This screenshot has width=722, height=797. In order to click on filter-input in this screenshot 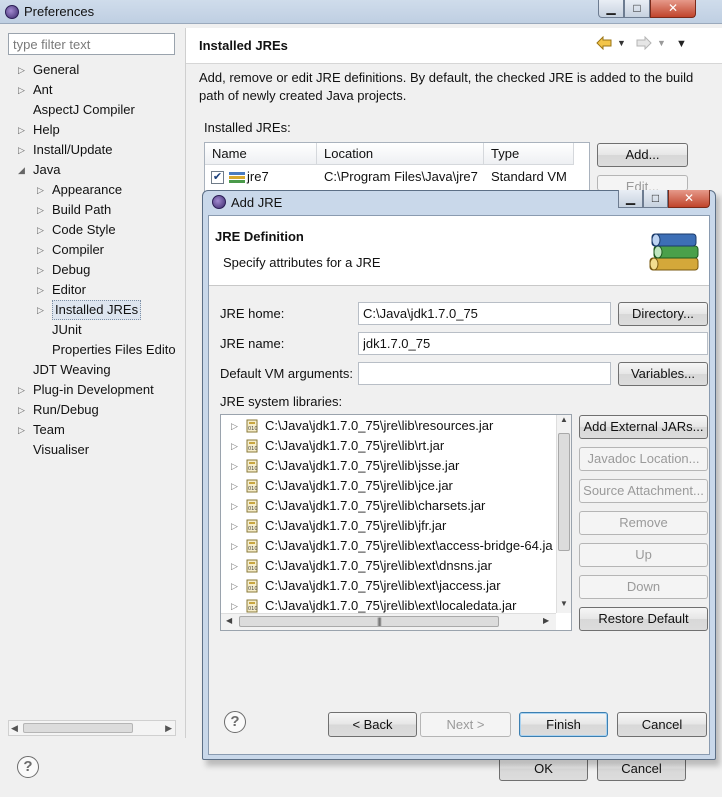, I will do `click(91, 44)`.